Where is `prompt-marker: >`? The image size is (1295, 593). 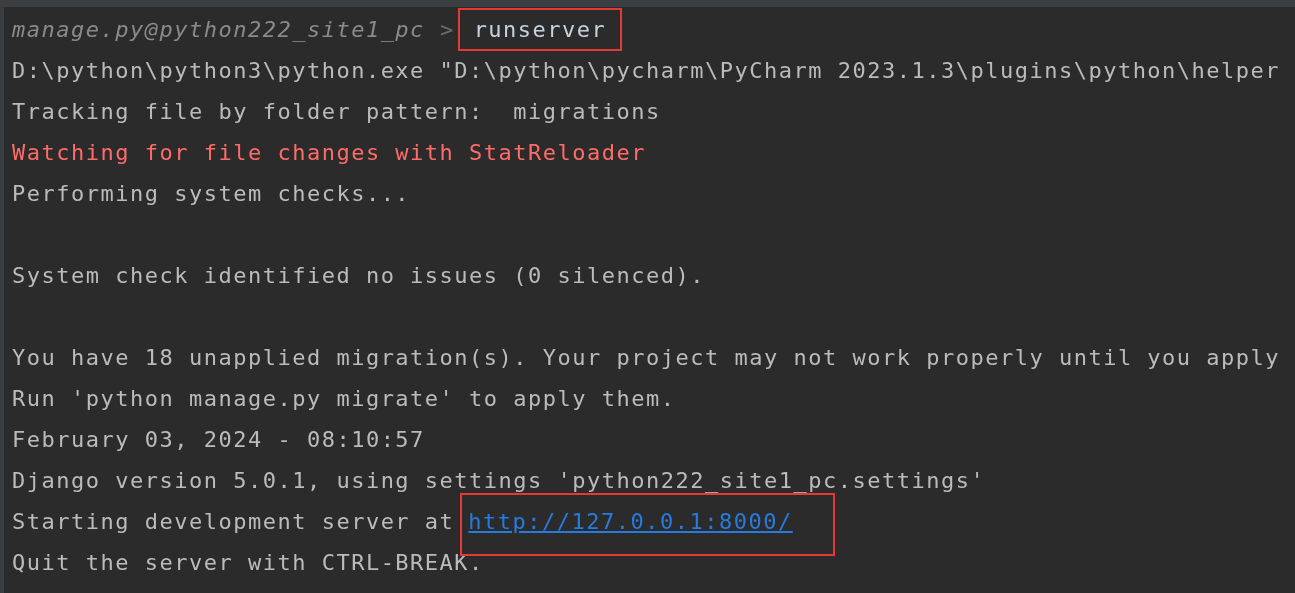
prompt-marker: > is located at coordinates (447, 30).